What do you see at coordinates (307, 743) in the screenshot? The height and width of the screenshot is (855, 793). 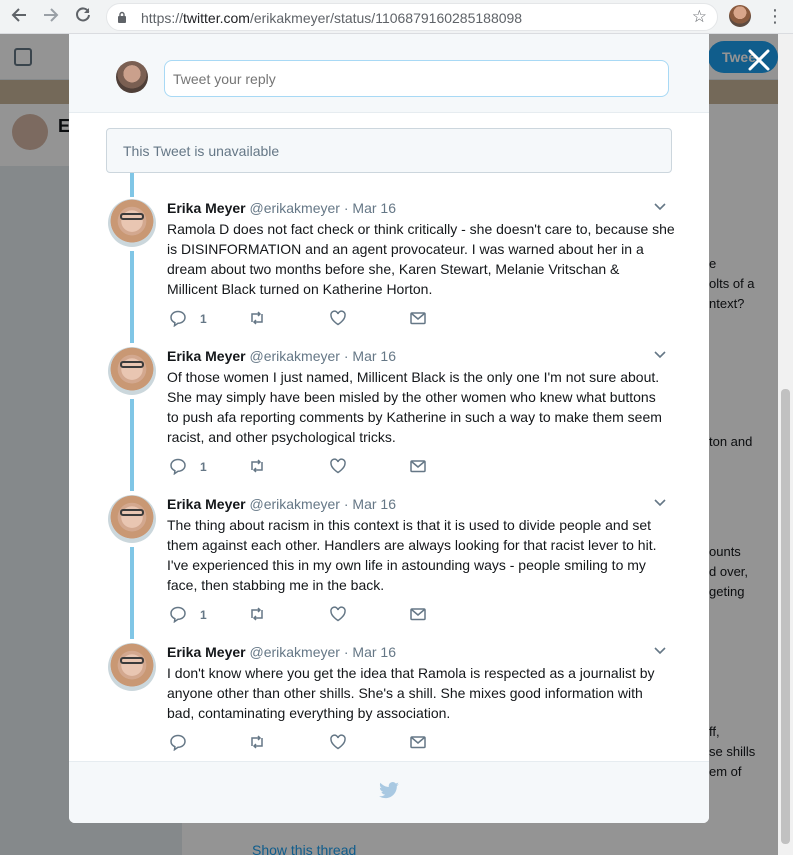 I see `tweet-actions` at bounding box center [307, 743].